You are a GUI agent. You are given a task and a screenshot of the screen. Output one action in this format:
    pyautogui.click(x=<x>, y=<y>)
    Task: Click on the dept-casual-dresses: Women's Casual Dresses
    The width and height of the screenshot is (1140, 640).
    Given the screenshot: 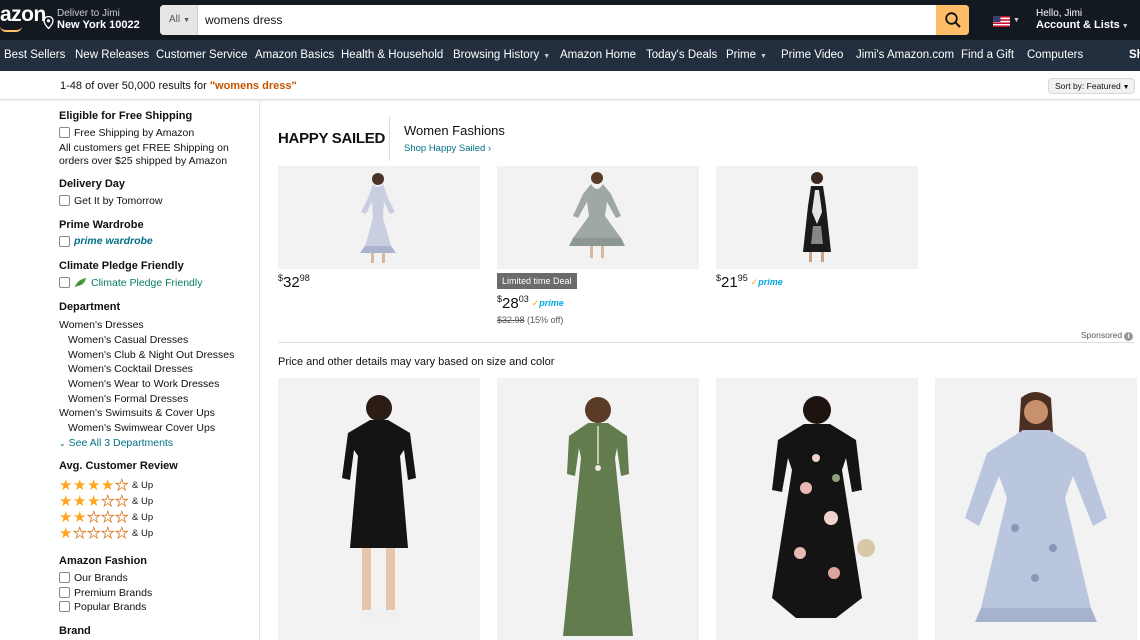 What is the action you would take?
    pyautogui.click(x=128, y=340)
    